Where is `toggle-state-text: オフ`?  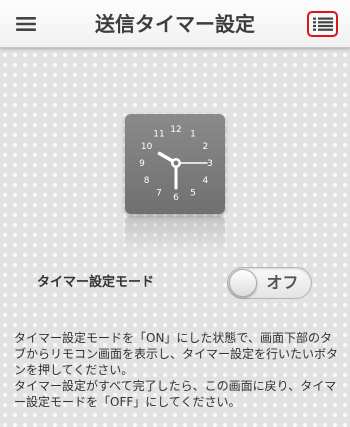 toggle-state-text: オフ is located at coordinates (282, 282).